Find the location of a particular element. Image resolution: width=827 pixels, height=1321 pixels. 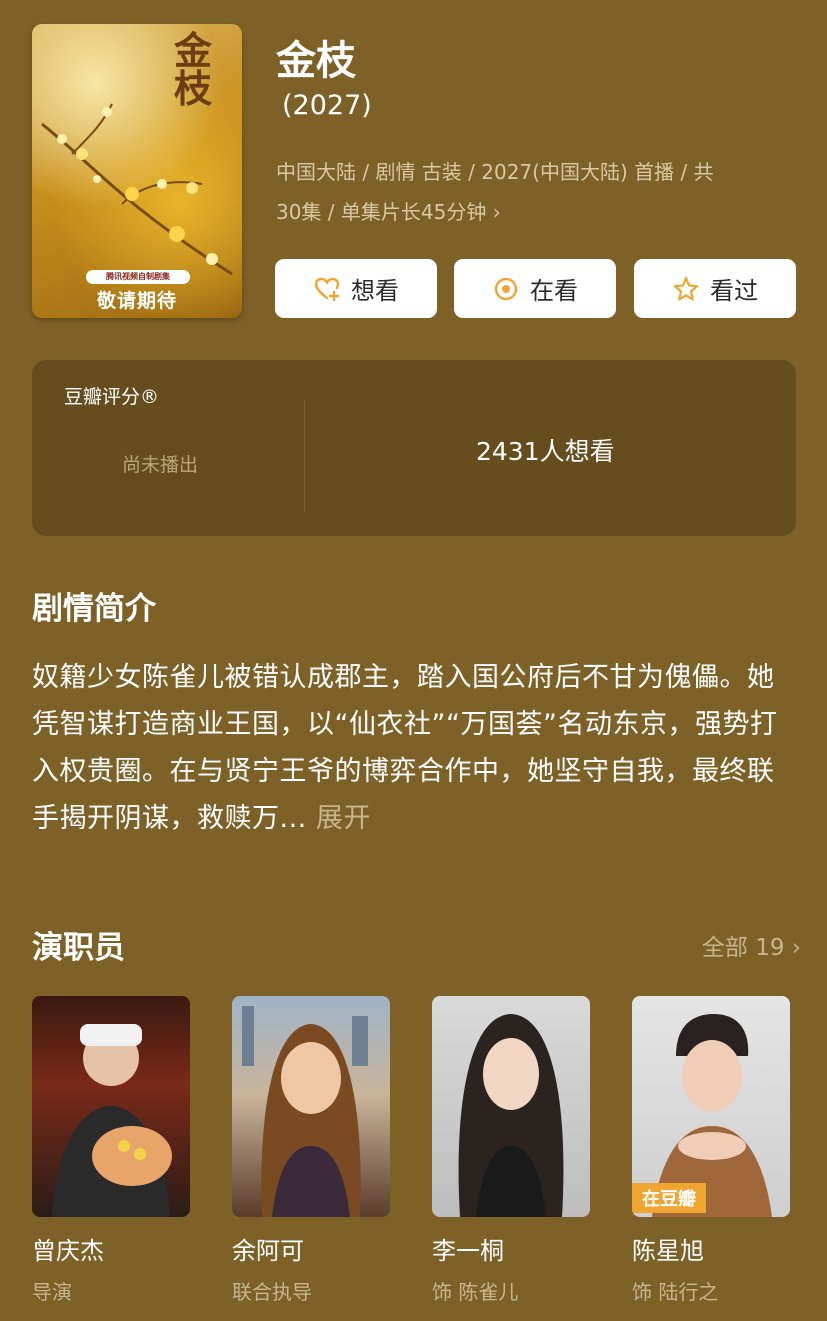

cast-name: 陈星旭 is located at coordinates (668, 1251).